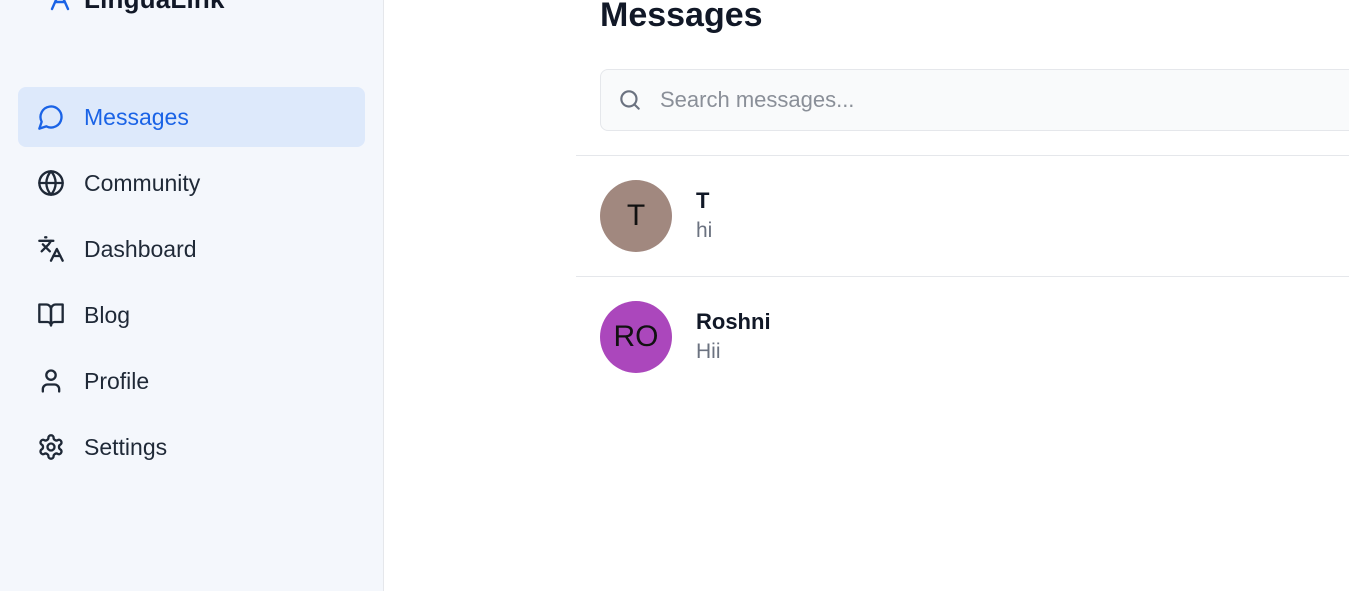 This screenshot has width=1349, height=591. Describe the element at coordinates (636, 337) in the screenshot. I see `avatar: RO` at that location.